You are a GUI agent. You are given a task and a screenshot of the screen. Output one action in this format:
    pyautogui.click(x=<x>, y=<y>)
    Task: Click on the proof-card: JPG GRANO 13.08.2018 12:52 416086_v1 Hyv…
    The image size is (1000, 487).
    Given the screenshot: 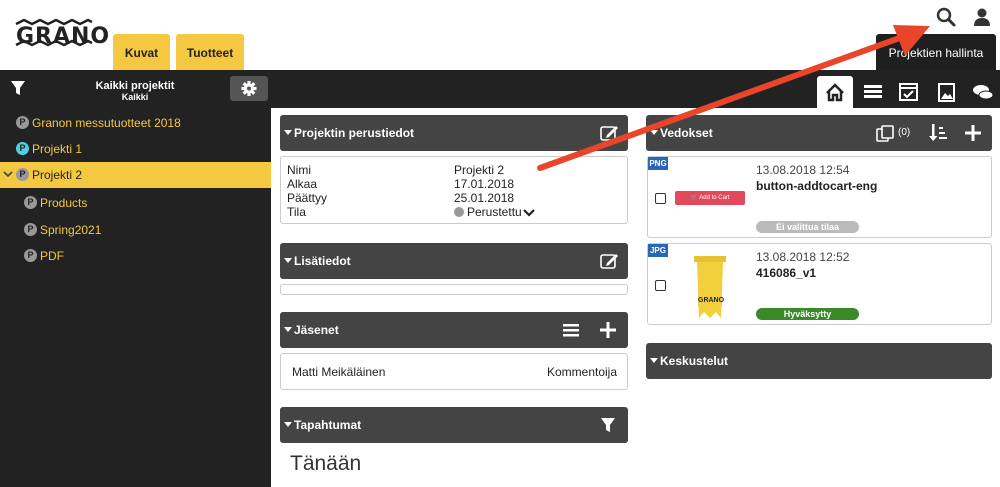 What is the action you would take?
    pyautogui.click(x=819, y=284)
    